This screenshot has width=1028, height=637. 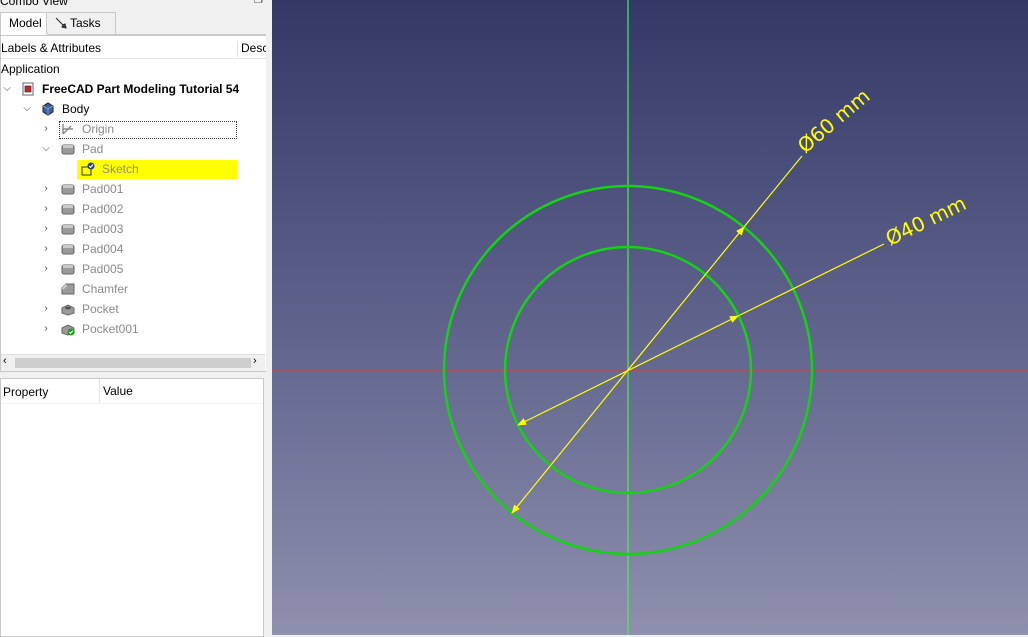 I want to click on pad001-label: Pad001, so click(x=103, y=189).